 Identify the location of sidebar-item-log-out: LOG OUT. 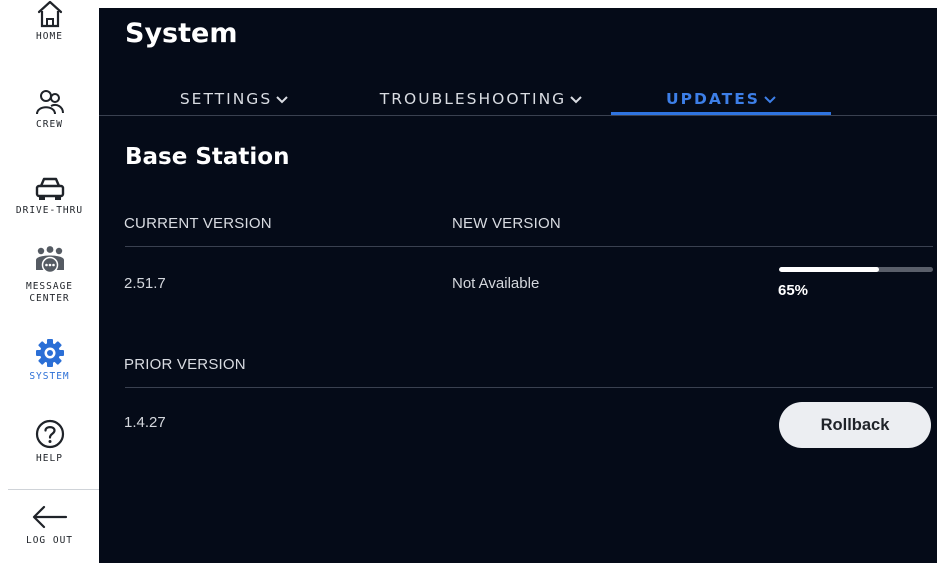
(49, 524).